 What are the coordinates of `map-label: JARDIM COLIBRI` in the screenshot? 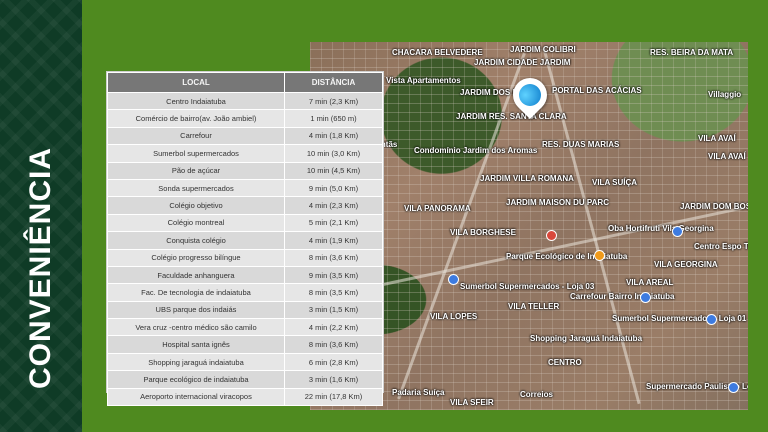 It's located at (543, 49).